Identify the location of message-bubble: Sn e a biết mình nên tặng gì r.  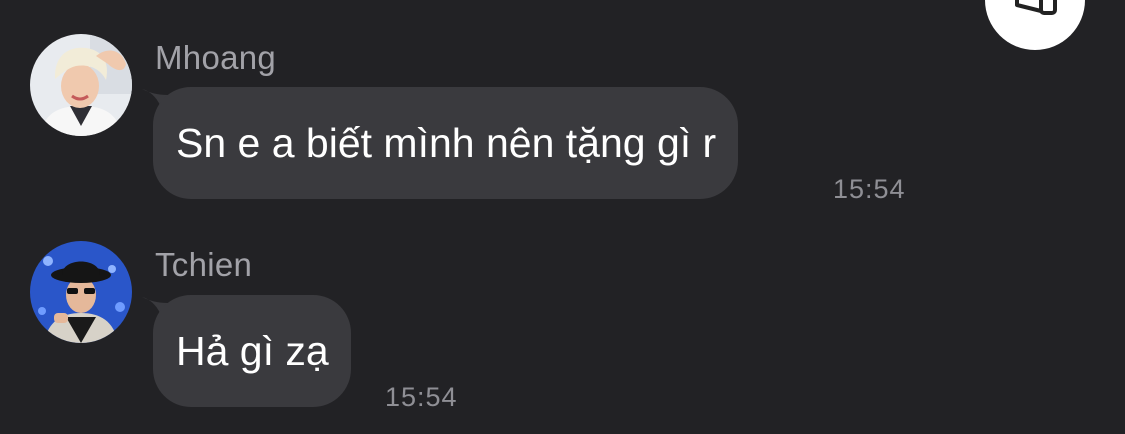
(446, 143).